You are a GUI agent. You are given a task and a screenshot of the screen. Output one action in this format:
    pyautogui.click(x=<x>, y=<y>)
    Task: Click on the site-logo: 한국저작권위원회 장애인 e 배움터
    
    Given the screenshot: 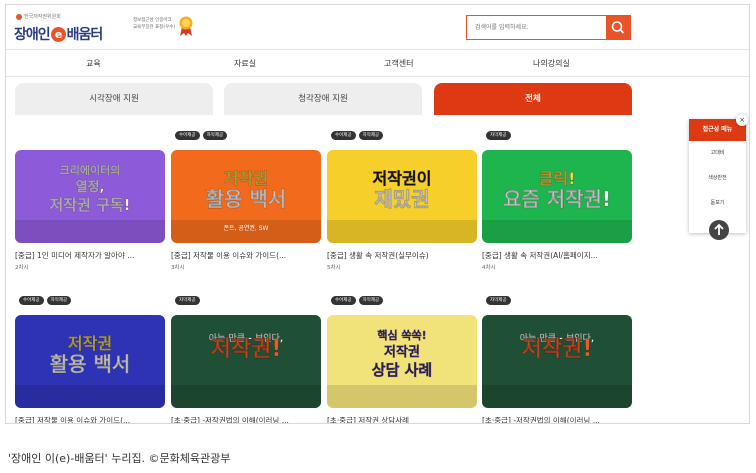 What is the action you would take?
    pyautogui.click(x=69, y=28)
    